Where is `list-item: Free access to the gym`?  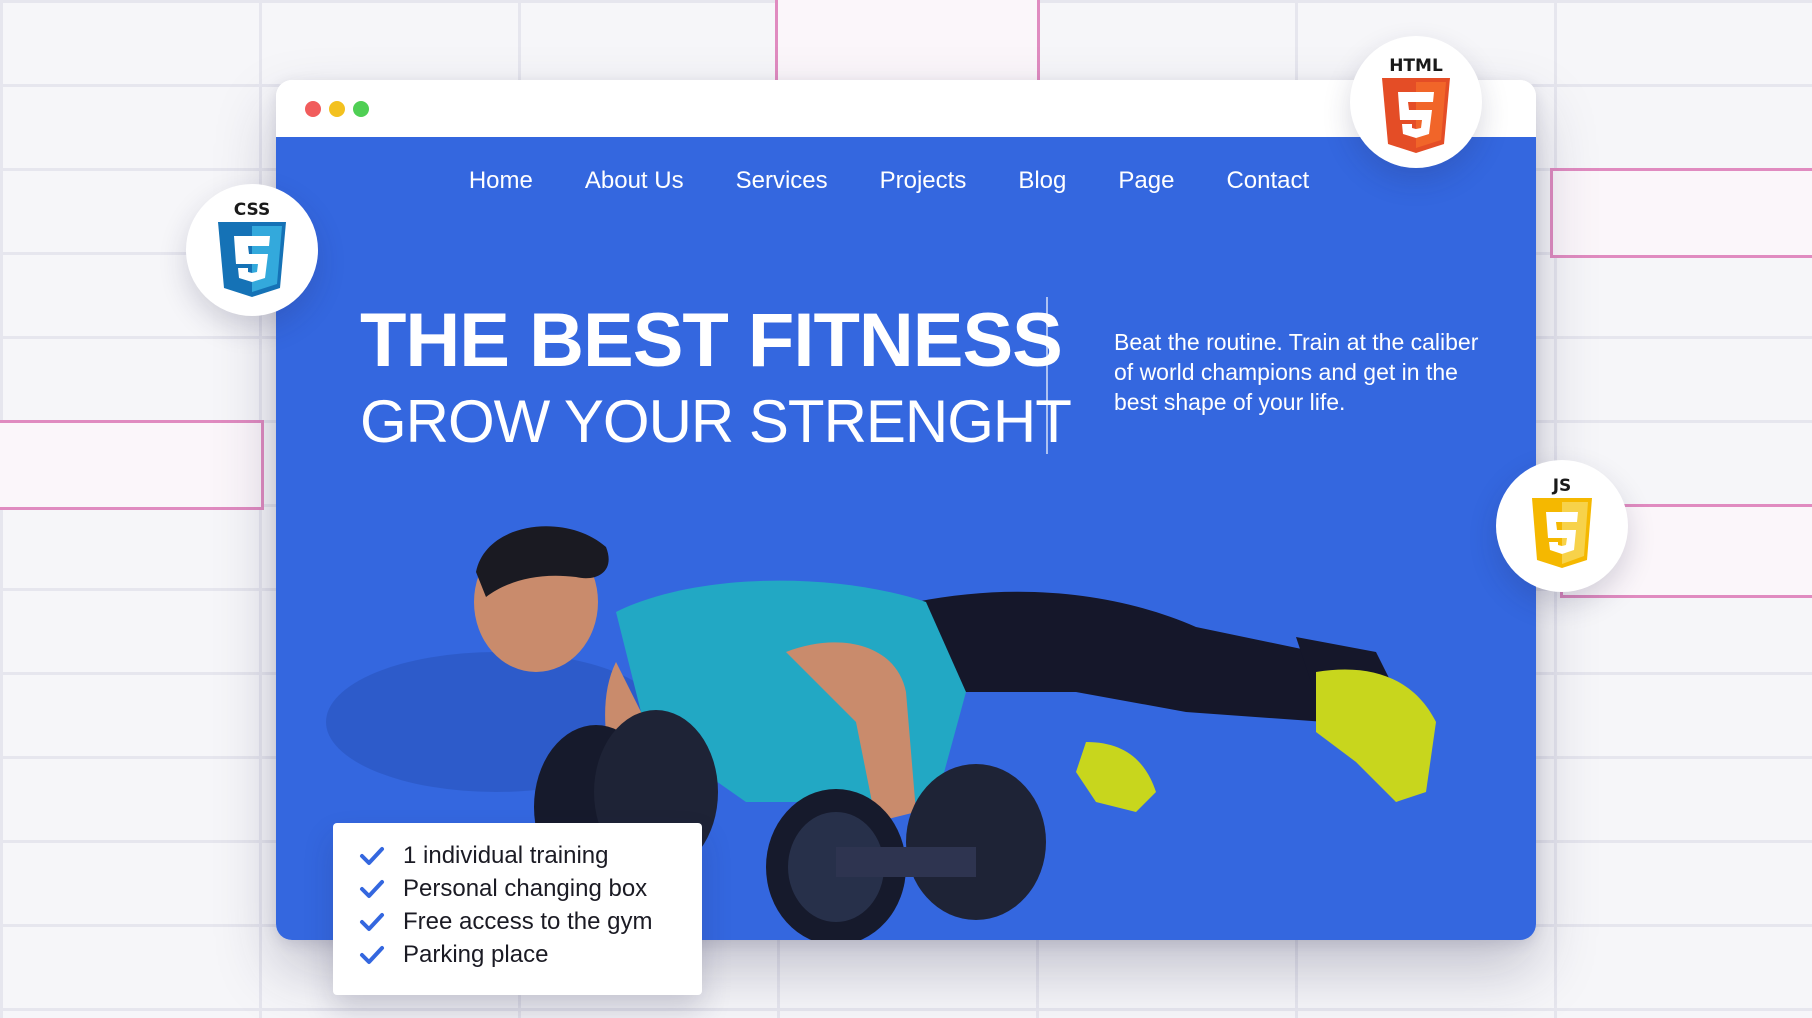 list-item: Free access to the gym is located at coordinates (530, 921).